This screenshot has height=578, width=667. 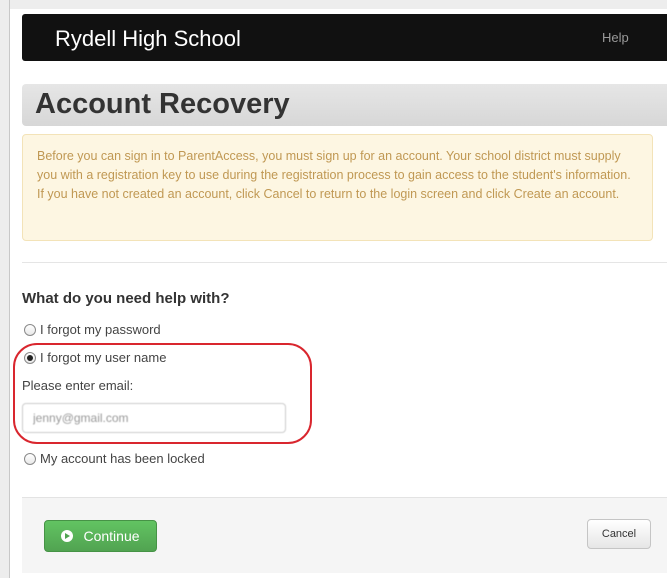 What do you see at coordinates (154, 418) in the screenshot?
I see `email-input` at bounding box center [154, 418].